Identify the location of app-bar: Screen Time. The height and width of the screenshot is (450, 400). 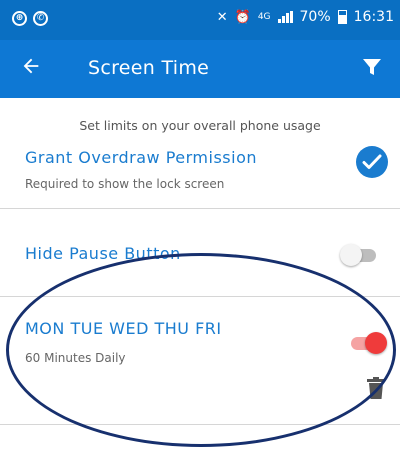
(200, 69).